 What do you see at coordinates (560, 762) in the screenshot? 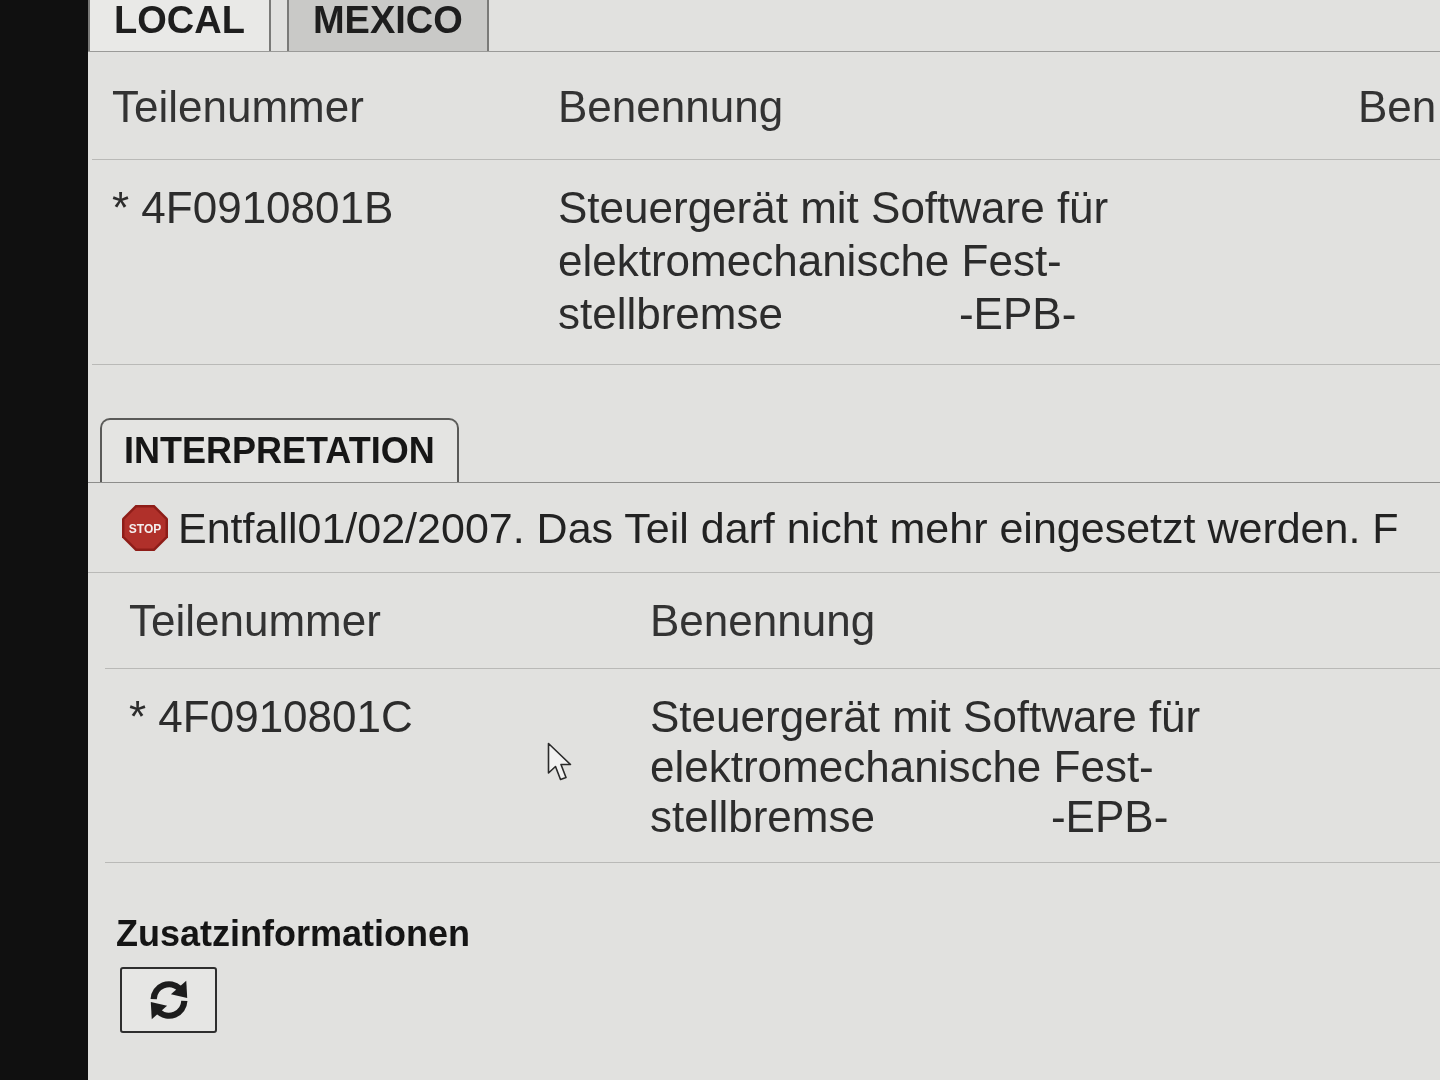
I see `mouse-pointer-icon` at bounding box center [560, 762].